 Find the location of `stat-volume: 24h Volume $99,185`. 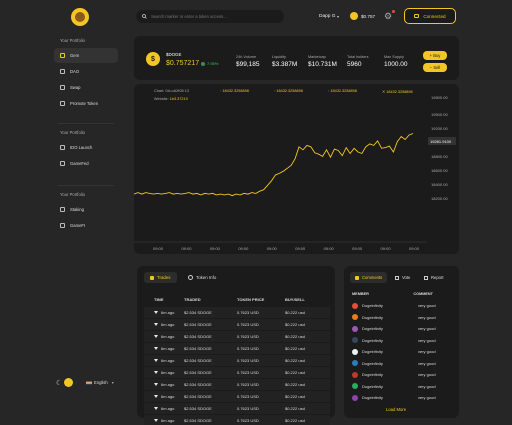

stat-volume: 24h Volume $99,185 is located at coordinates (248, 61).